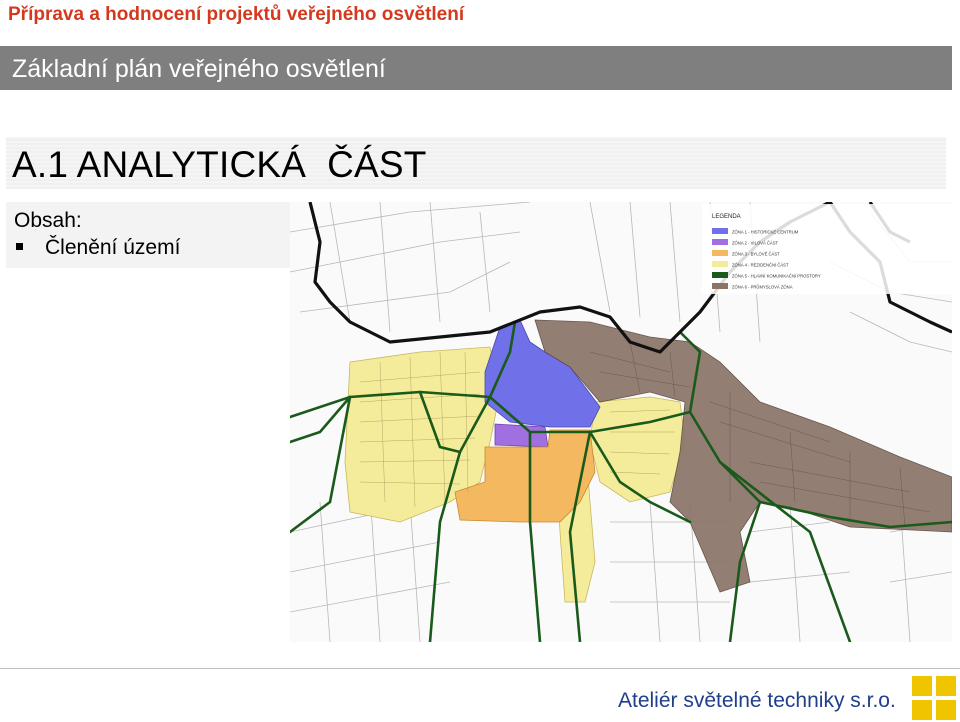  Describe the element at coordinates (476, 68) in the screenshot. I see `section-title-bar: Základní plán veřejného osvětlení` at that location.